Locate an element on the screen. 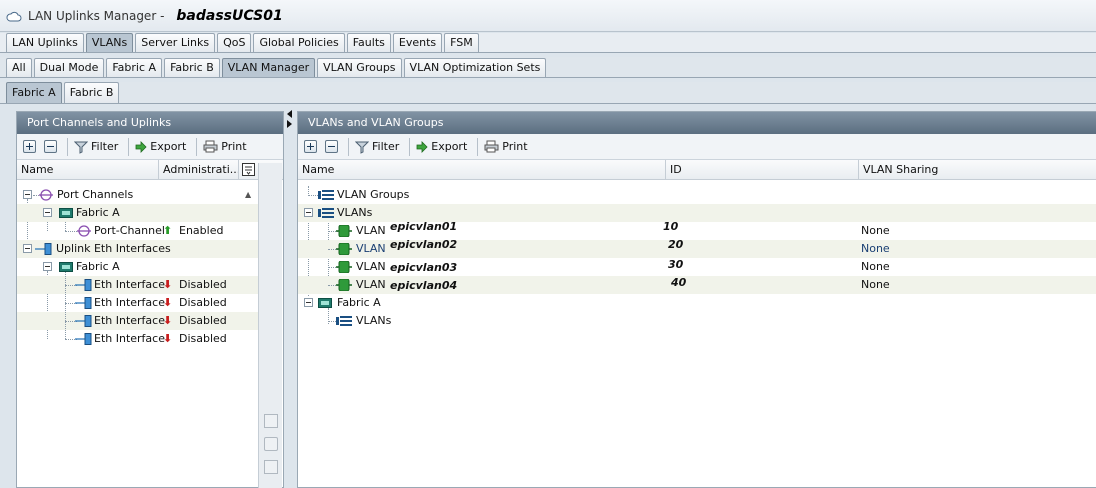  scroll-up-button: ▲ is located at coordinates (250, 195).